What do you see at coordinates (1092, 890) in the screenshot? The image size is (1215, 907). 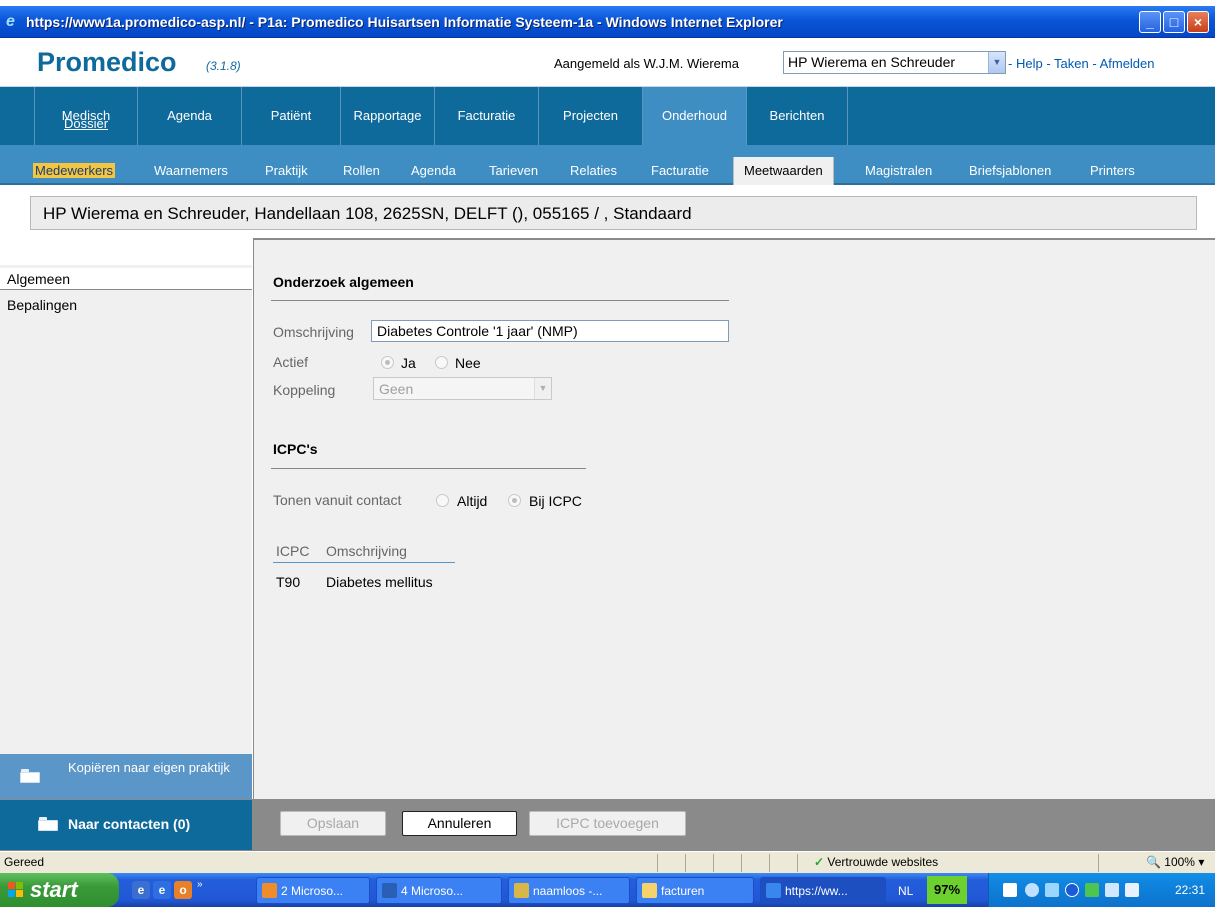 I see `signal-icon` at bounding box center [1092, 890].